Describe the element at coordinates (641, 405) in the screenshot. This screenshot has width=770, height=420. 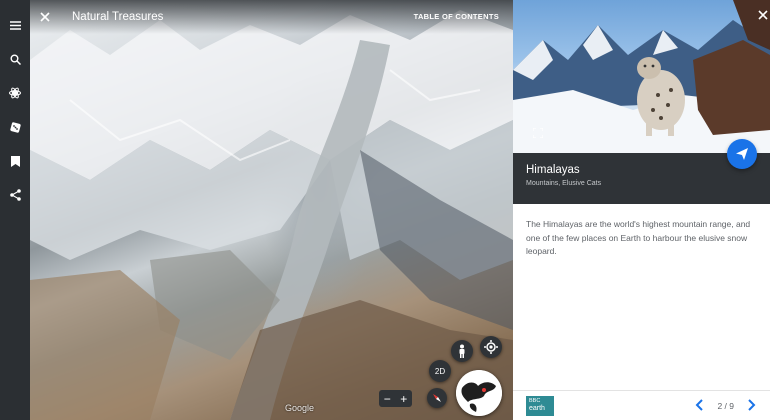
I see `card-footer: BBC earth 2 / 9` at that location.